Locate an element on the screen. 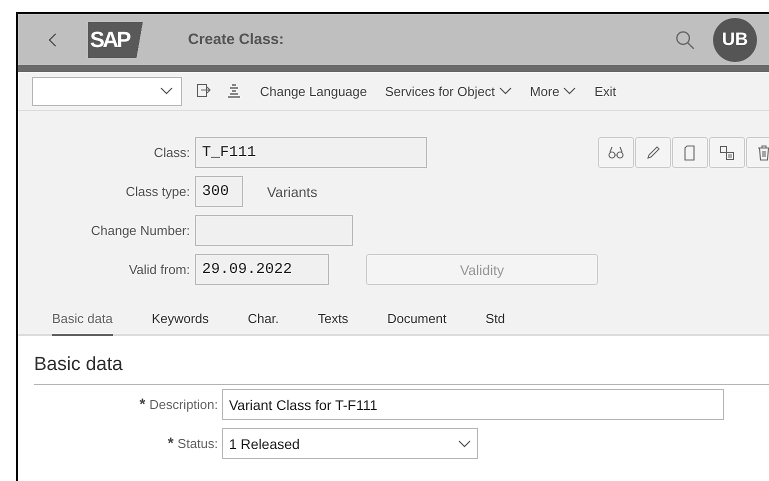 The height and width of the screenshot is (481, 769). field-label: Change Number: is located at coordinates (140, 230).